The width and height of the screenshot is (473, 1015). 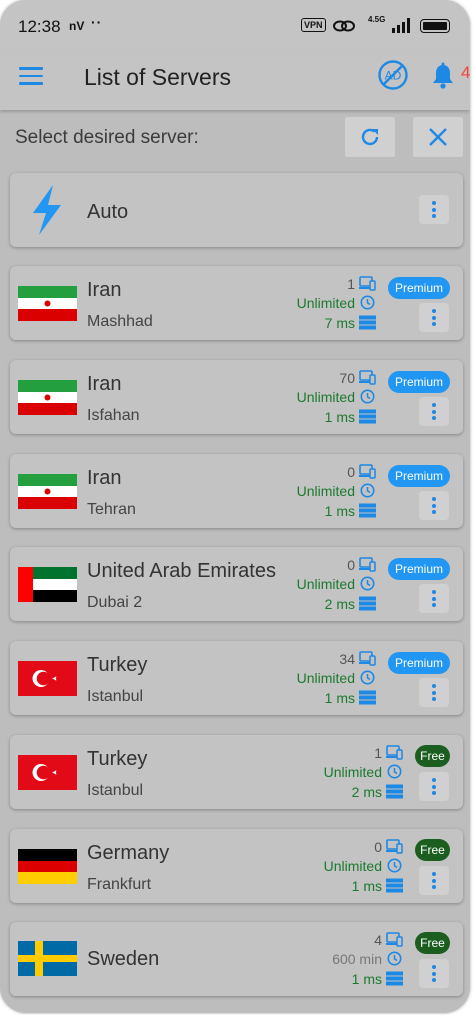 What do you see at coordinates (157, 77) in the screenshot?
I see `page-title: List of Servers` at bounding box center [157, 77].